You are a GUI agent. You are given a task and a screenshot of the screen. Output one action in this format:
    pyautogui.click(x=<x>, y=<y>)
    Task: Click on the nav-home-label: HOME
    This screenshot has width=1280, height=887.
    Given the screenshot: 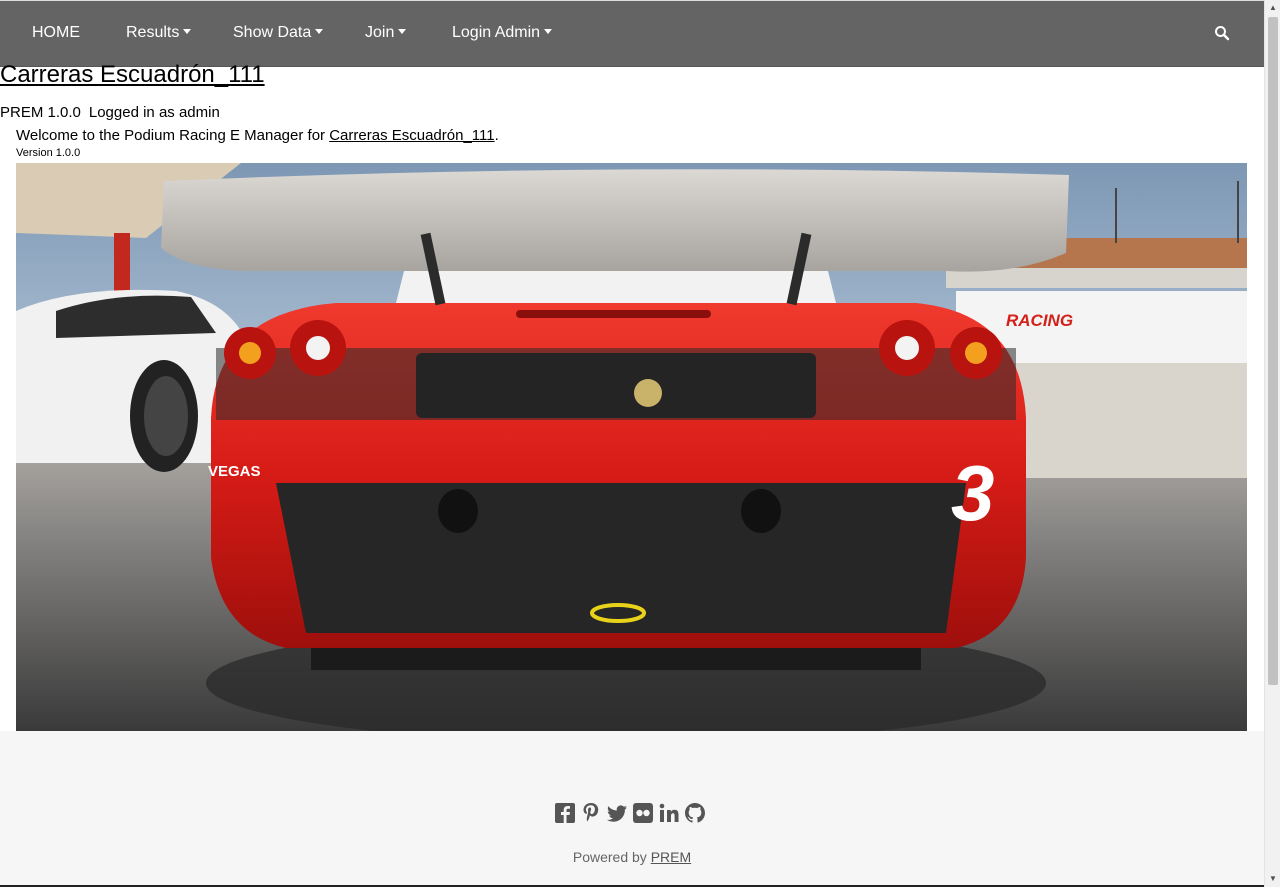 What is the action you would take?
    pyautogui.click(x=56, y=32)
    